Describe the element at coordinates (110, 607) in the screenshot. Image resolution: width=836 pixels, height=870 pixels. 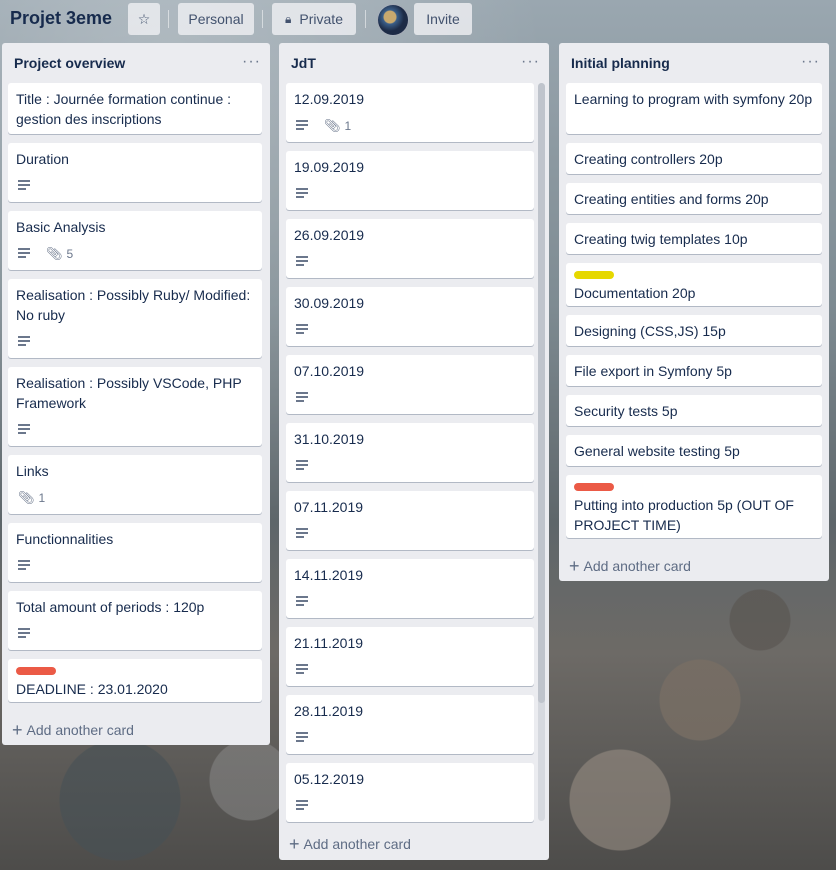
I see `card-title: Total amount of periods : 120p` at that location.